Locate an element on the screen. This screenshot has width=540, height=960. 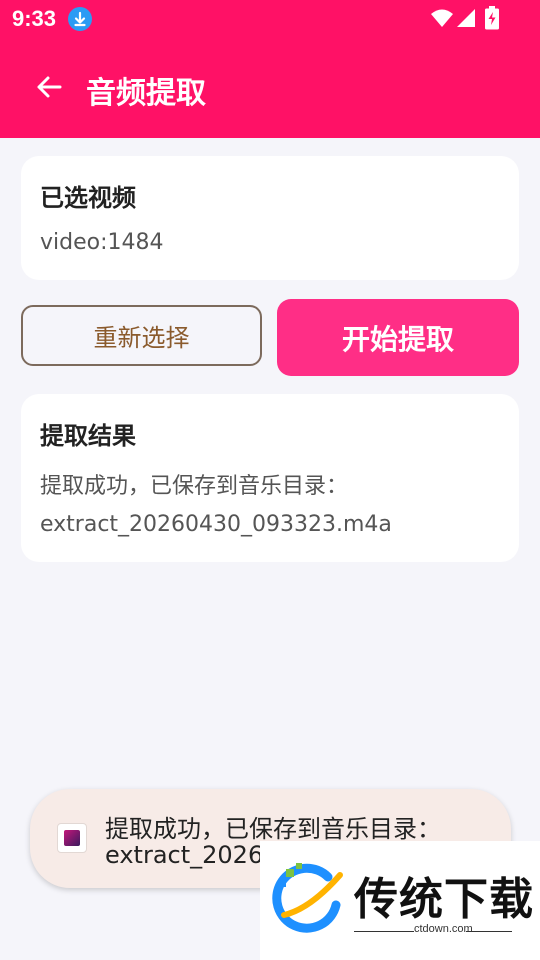
watermark: 传统下载 ctdown.com is located at coordinates (400, 900).